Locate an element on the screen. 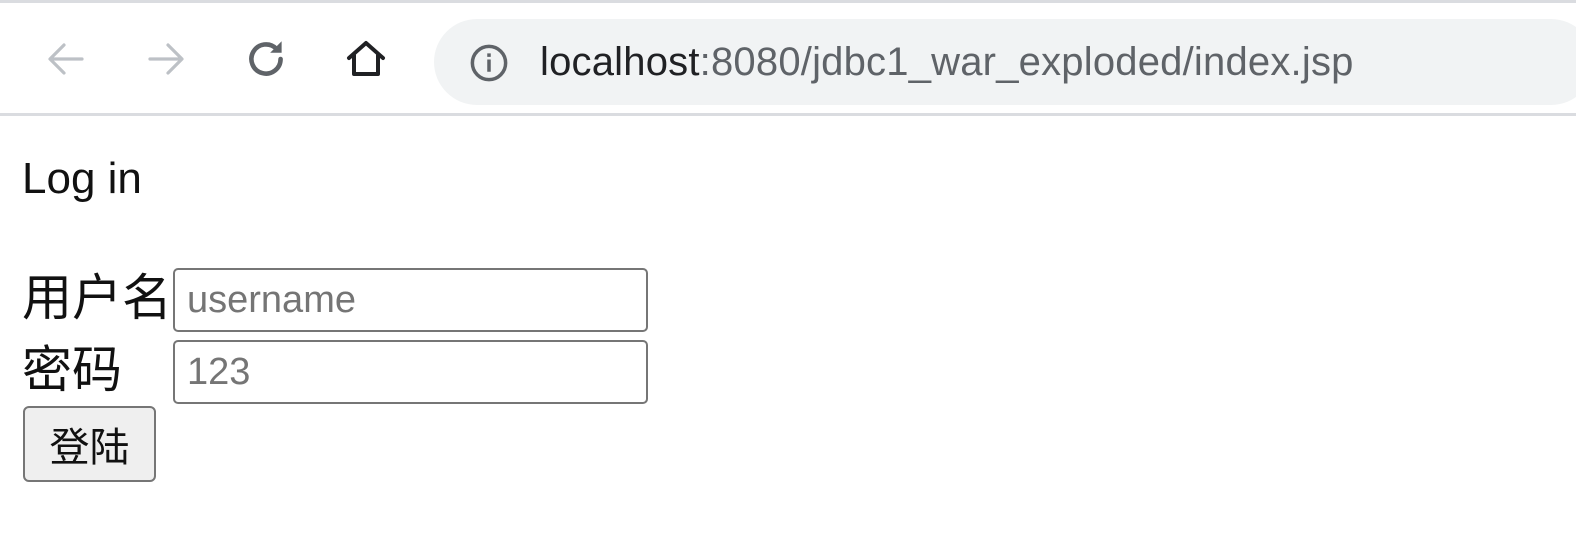 Image resolution: width=1576 pixels, height=554 pixels. url-path: :8080/jdbc1_war_exploded/index.jsp is located at coordinates (1026, 62).